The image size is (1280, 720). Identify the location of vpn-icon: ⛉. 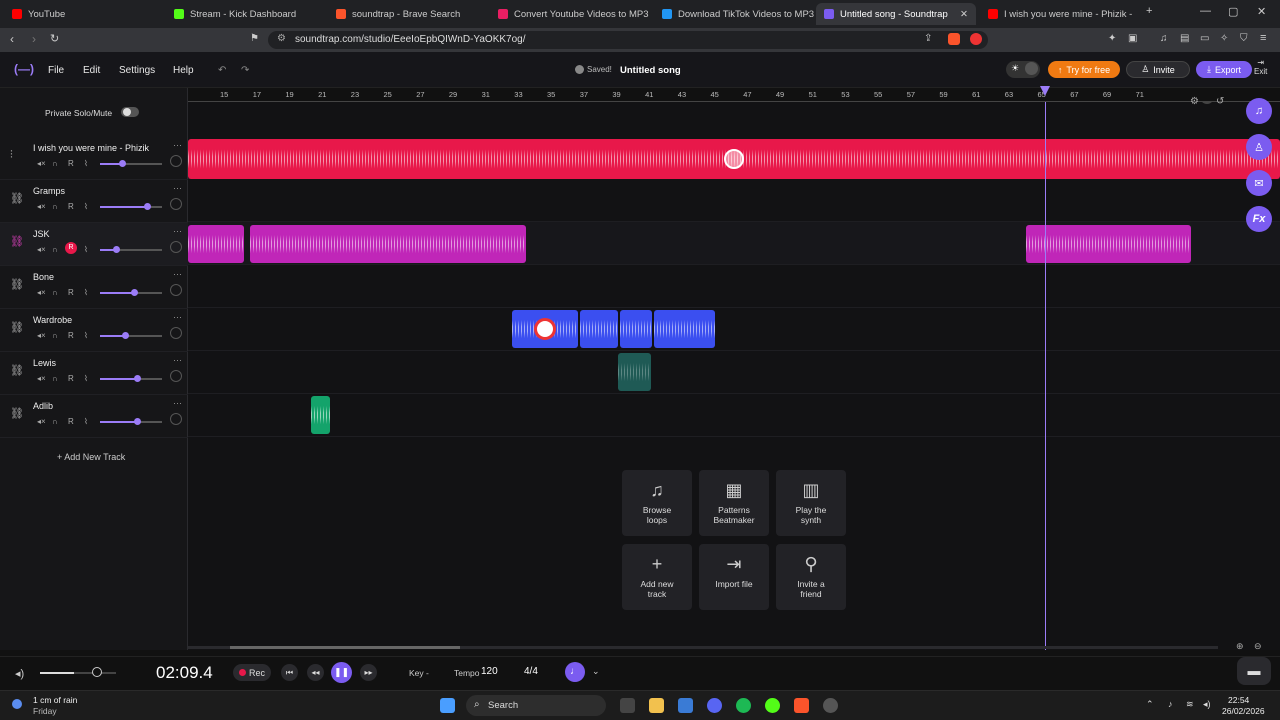
(1244, 38).